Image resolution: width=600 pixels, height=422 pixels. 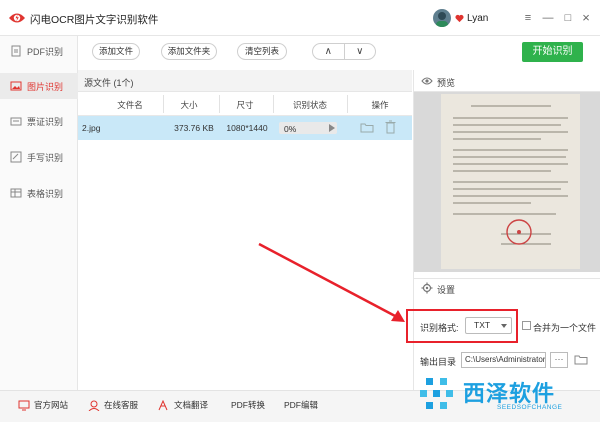 I want to click on app-logo-icon, so click(x=17, y=18).